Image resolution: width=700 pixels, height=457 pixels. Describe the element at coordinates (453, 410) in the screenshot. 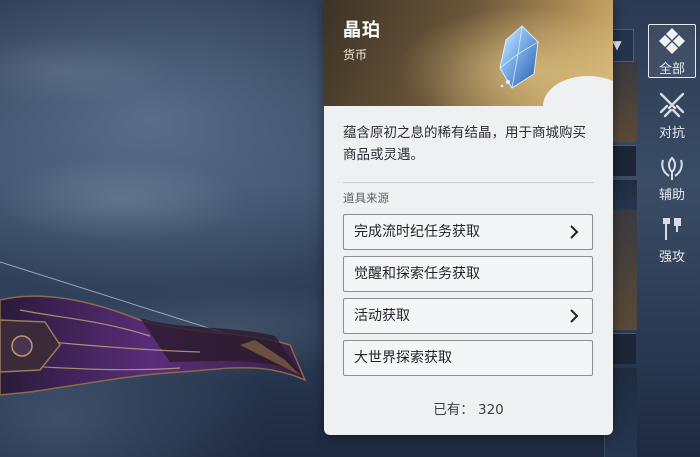

I see `owned-label: 已有：` at that location.